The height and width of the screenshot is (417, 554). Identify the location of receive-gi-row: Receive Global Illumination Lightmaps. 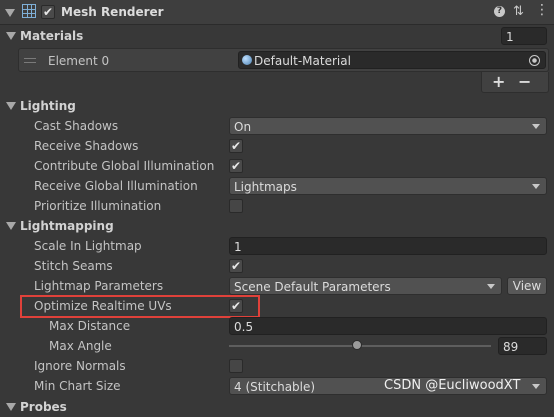
(277, 186).